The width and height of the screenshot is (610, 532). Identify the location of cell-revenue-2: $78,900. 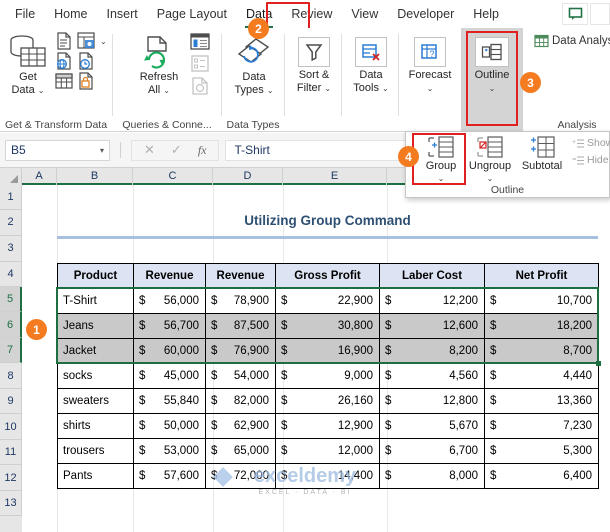
(240, 301).